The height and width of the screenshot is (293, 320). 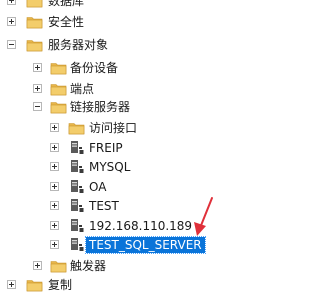 What do you see at coordinates (125, 206) in the screenshot?
I see `tree-node-linked-server: TEST` at bounding box center [125, 206].